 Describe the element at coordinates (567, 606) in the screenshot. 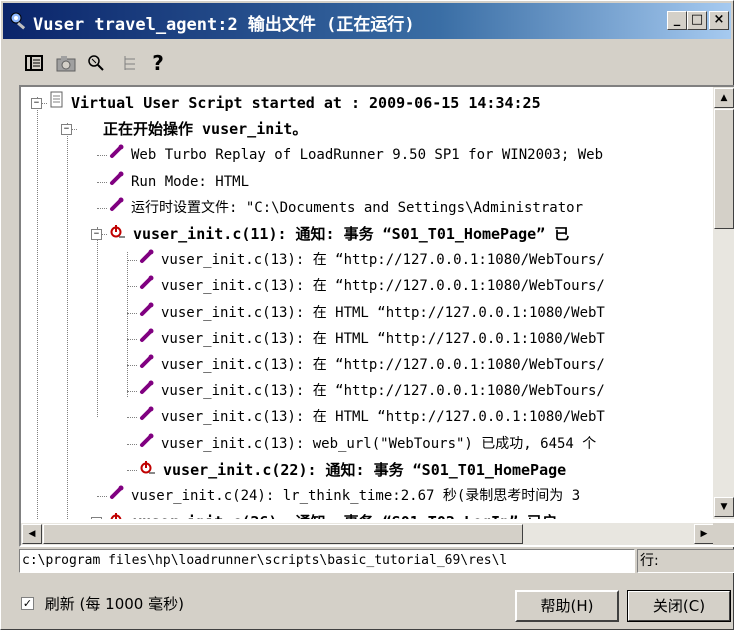

I see `help-button: 帮助(H)` at that location.